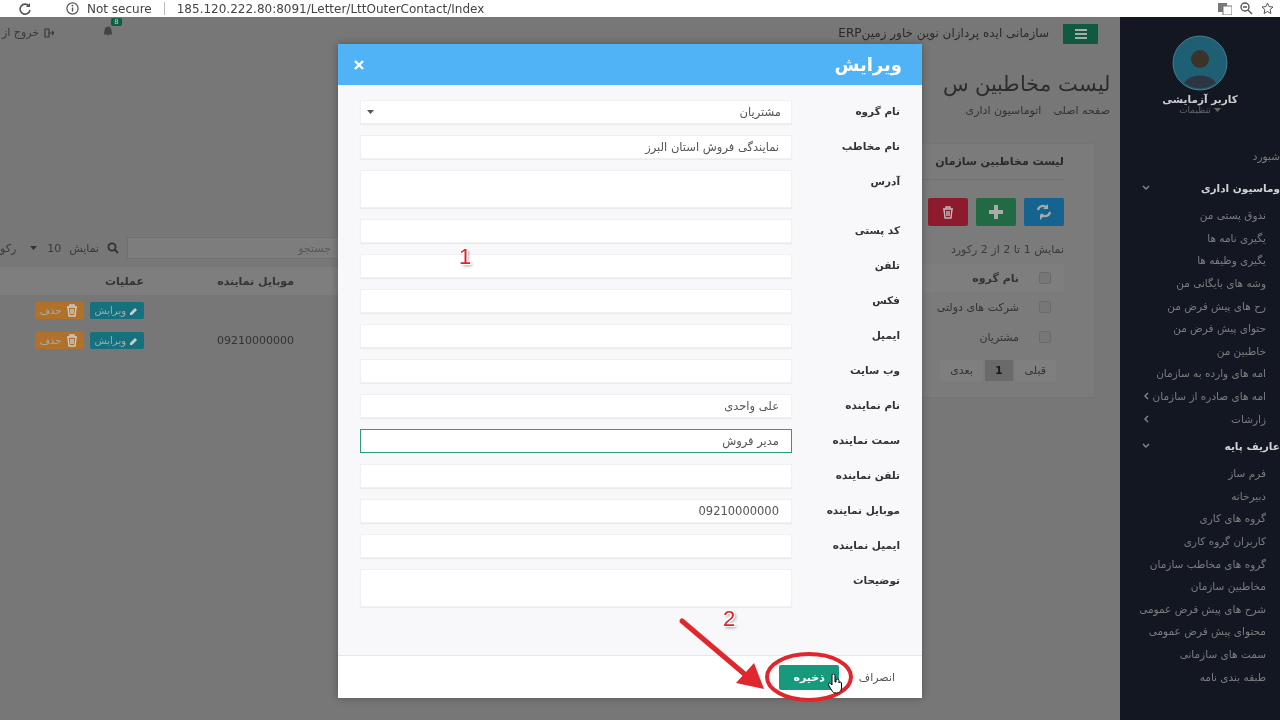 Image resolution: width=1280 pixels, height=720 pixels. Describe the element at coordinates (25, 8) in the screenshot. I see `reload-icon` at that location.